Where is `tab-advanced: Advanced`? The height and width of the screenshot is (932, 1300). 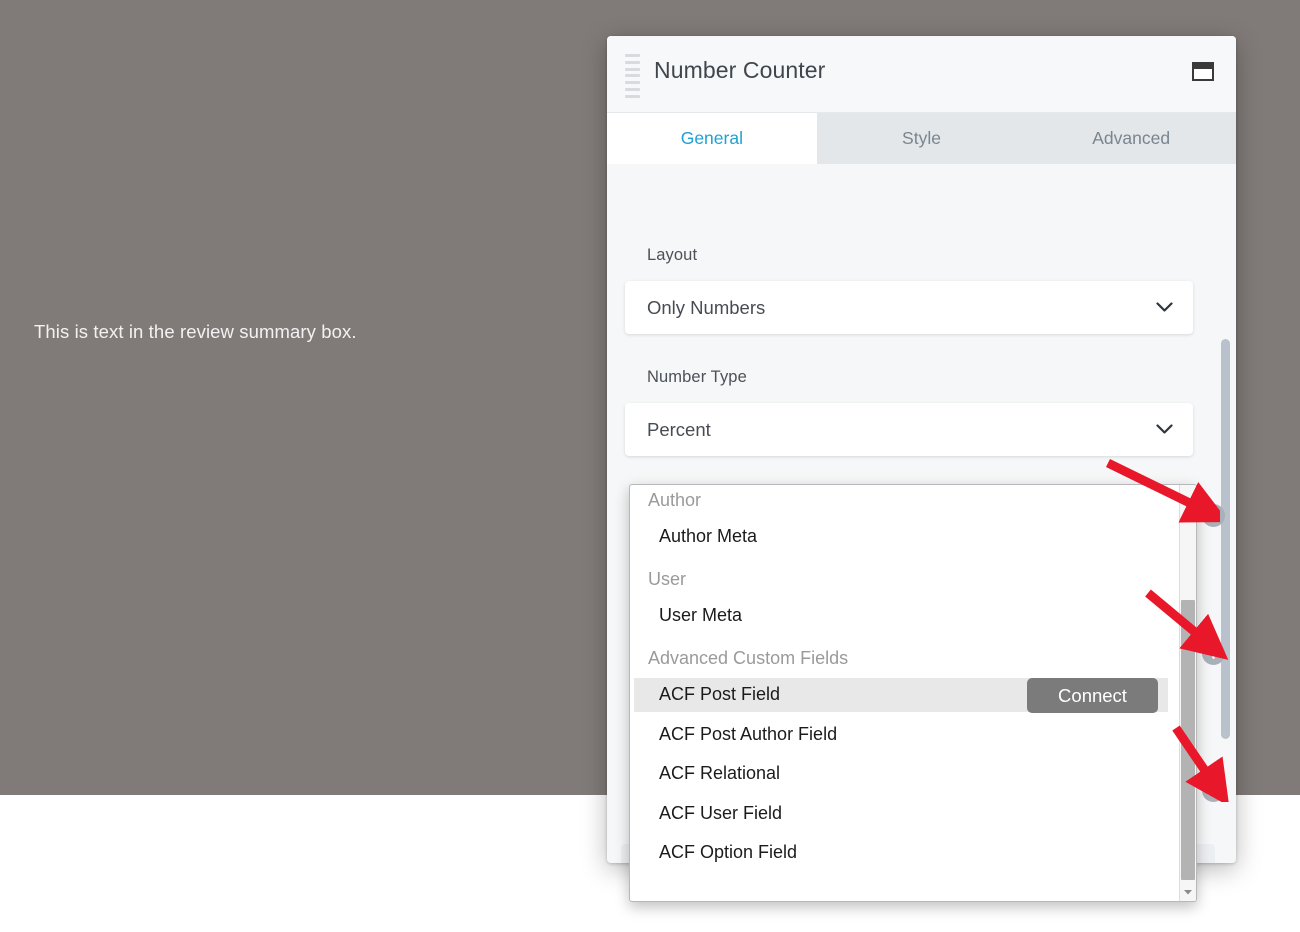 tab-advanced: Advanced is located at coordinates (1131, 138).